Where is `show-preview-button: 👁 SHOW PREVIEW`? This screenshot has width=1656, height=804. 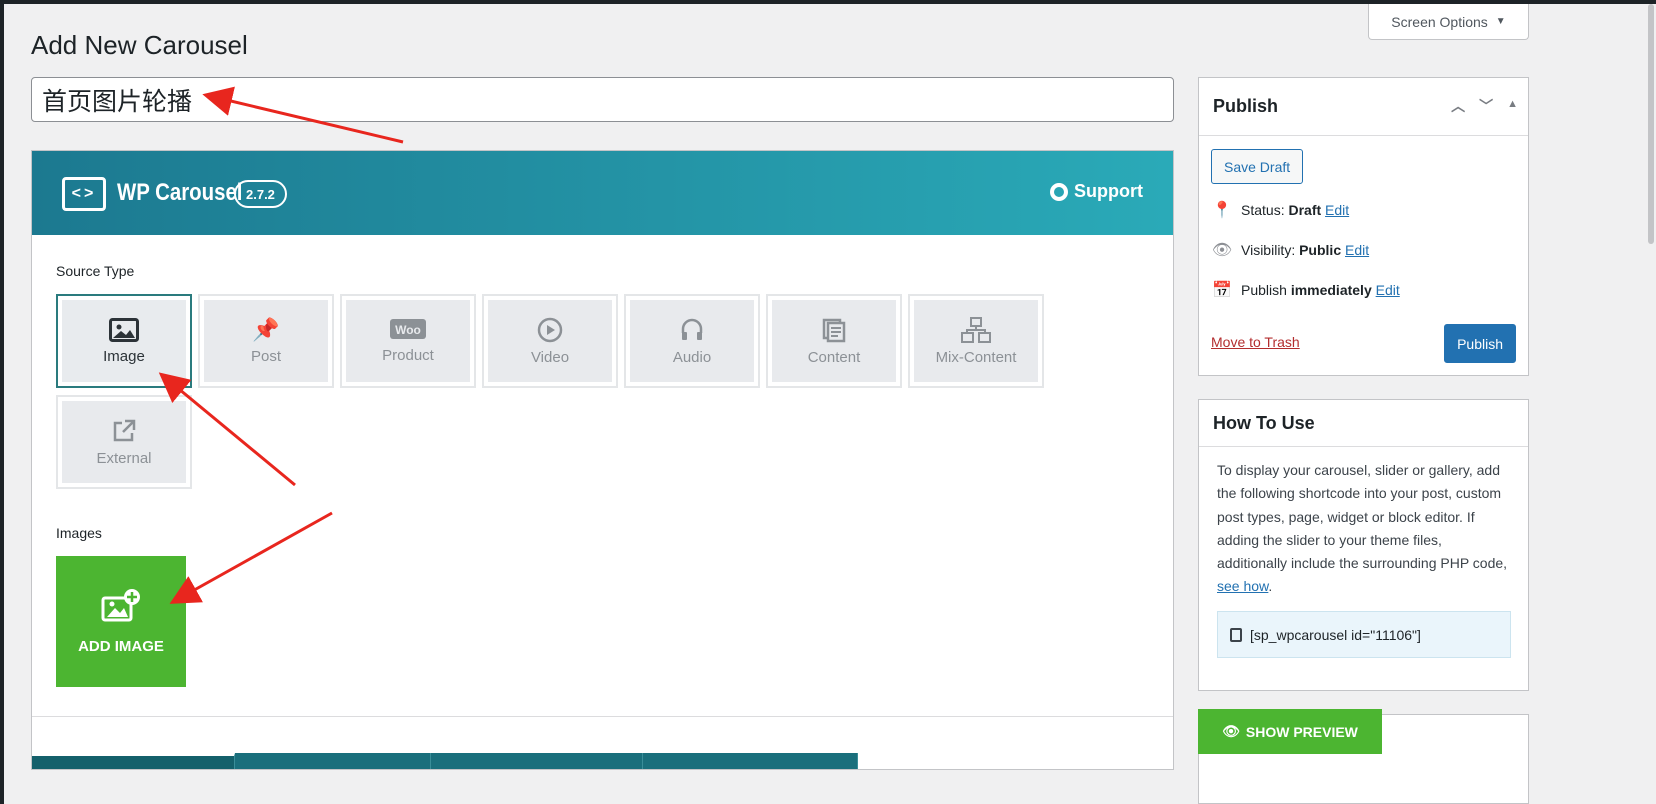 show-preview-button: 👁 SHOW PREVIEW is located at coordinates (1290, 731).